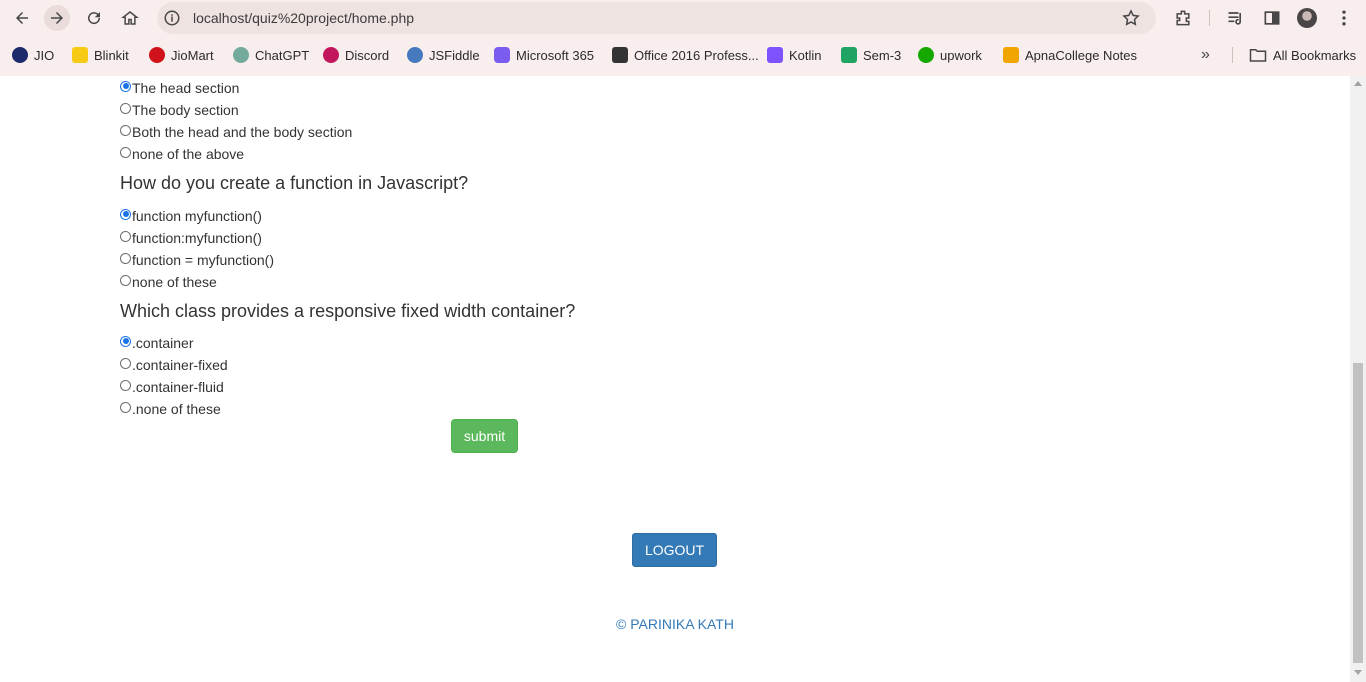  What do you see at coordinates (415, 55) in the screenshot?
I see `jsfiddle-icon` at bounding box center [415, 55].